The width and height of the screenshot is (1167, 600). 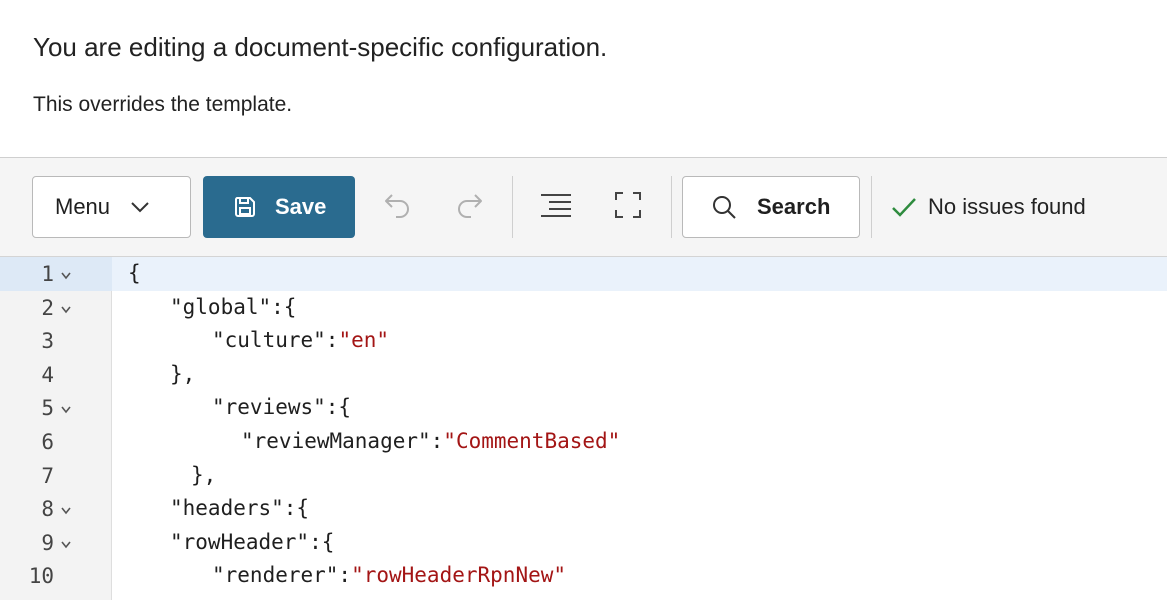 What do you see at coordinates (47, 408) in the screenshot?
I see `line-number: 5` at bounding box center [47, 408].